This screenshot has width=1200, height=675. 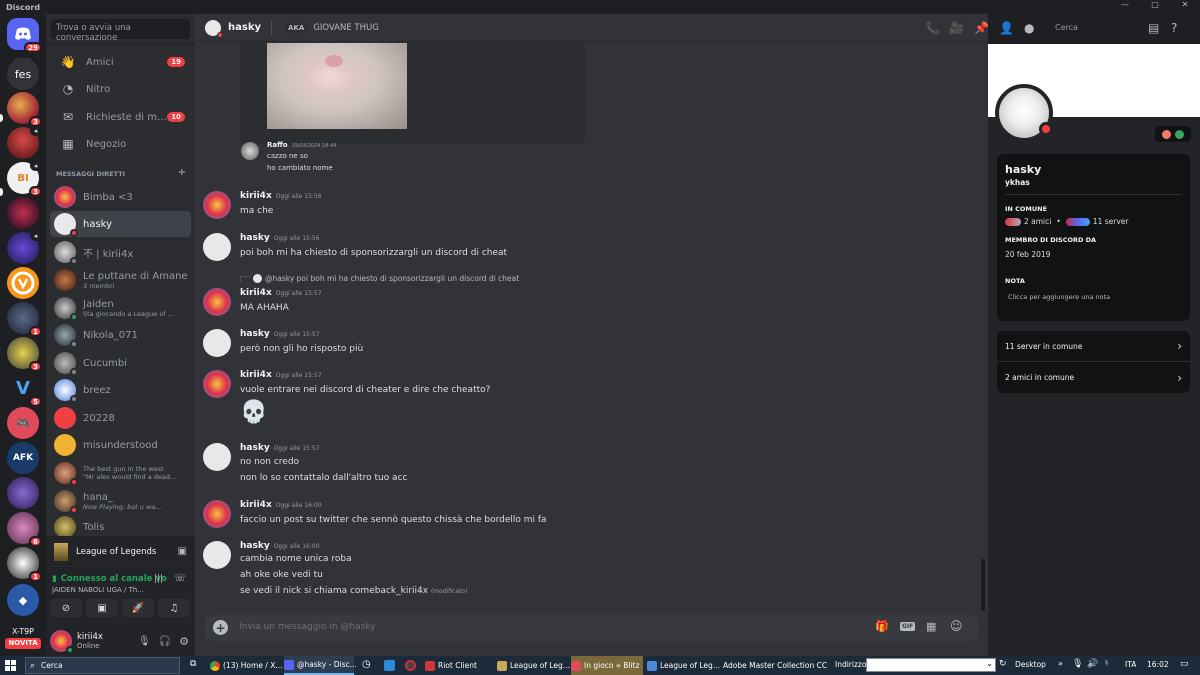 I want to click on soundboard-button: ♫, so click(x=174, y=608).